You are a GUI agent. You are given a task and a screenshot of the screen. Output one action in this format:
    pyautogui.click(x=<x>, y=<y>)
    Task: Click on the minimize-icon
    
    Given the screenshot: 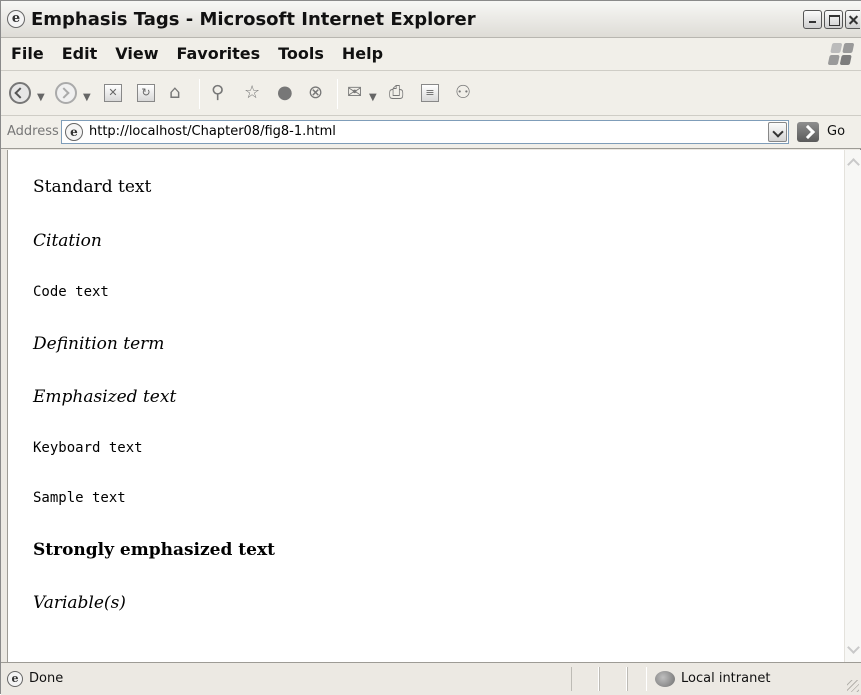 What is the action you would take?
    pyautogui.click(x=812, y=19)
    